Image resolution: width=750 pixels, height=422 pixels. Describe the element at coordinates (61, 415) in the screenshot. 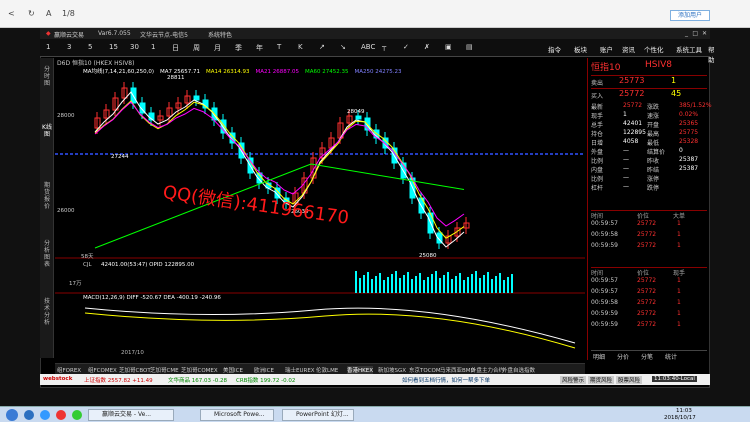

I see `app-icon` at that location.